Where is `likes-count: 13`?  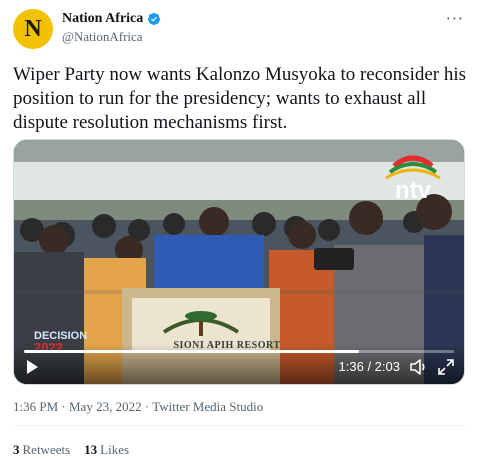 likes-count: 13 is located at coordinates (91, 449).